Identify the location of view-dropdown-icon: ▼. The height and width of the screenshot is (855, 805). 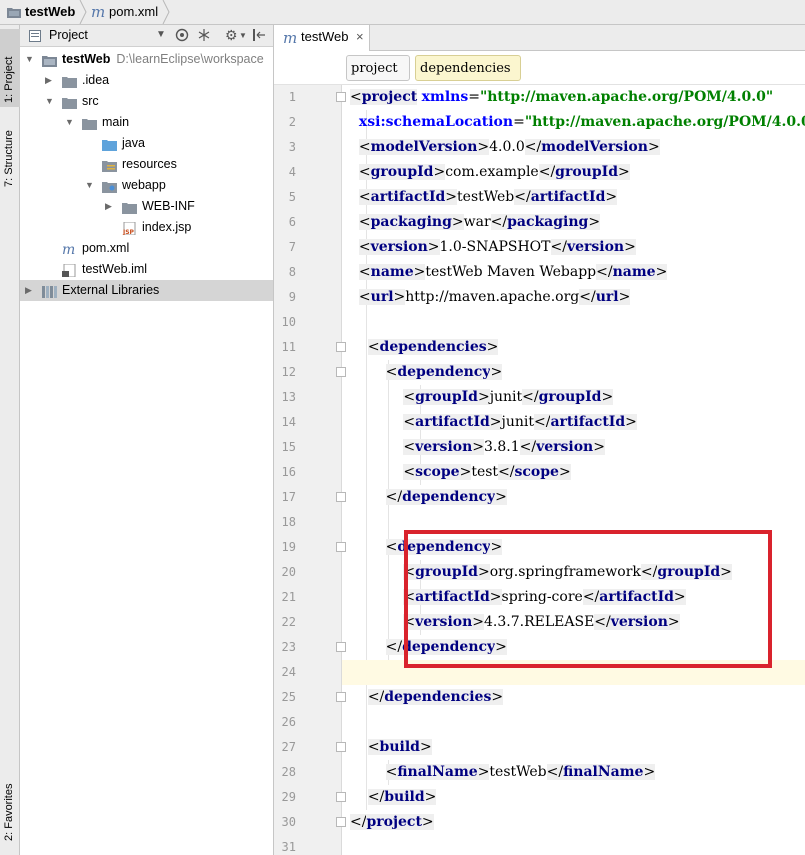
(161, 34).